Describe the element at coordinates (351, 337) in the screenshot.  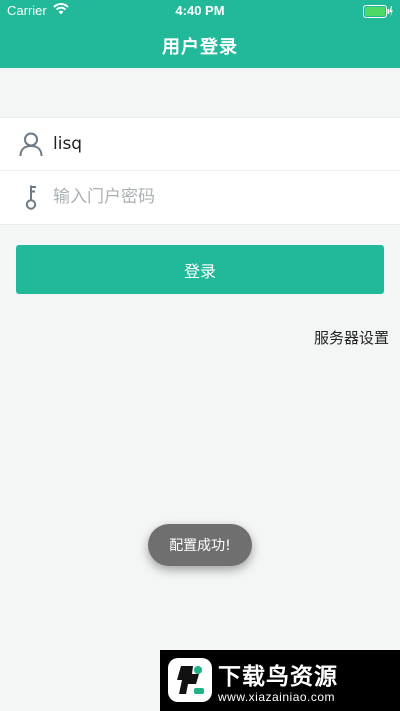
I see `server-settings-link: 服务器设置` at that location.